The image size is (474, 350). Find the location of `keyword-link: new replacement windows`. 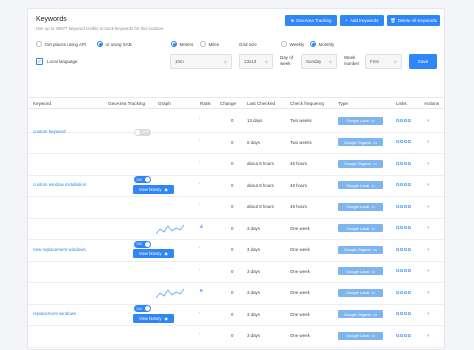

keyword-link: new replacement windows is located at coordinates (59, 249).